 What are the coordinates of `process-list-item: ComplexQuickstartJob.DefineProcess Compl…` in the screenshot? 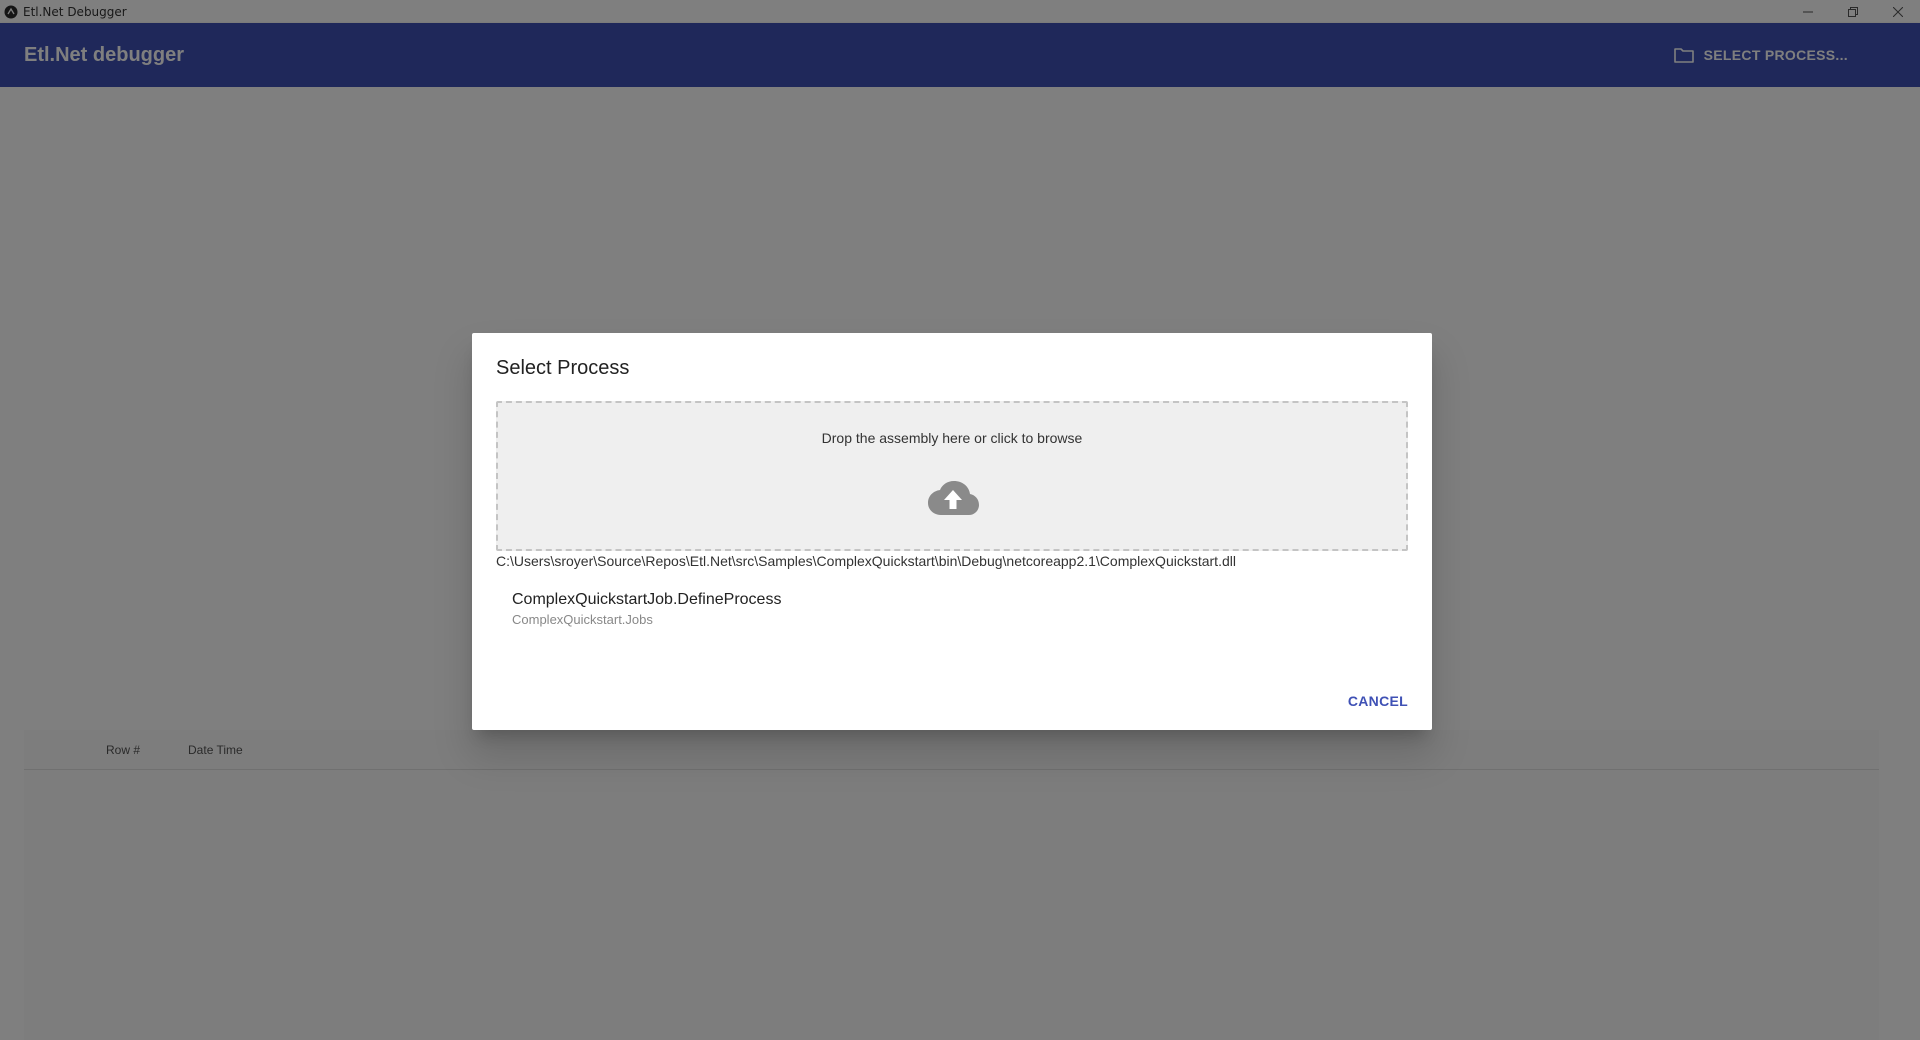 It's located at (952, 609).